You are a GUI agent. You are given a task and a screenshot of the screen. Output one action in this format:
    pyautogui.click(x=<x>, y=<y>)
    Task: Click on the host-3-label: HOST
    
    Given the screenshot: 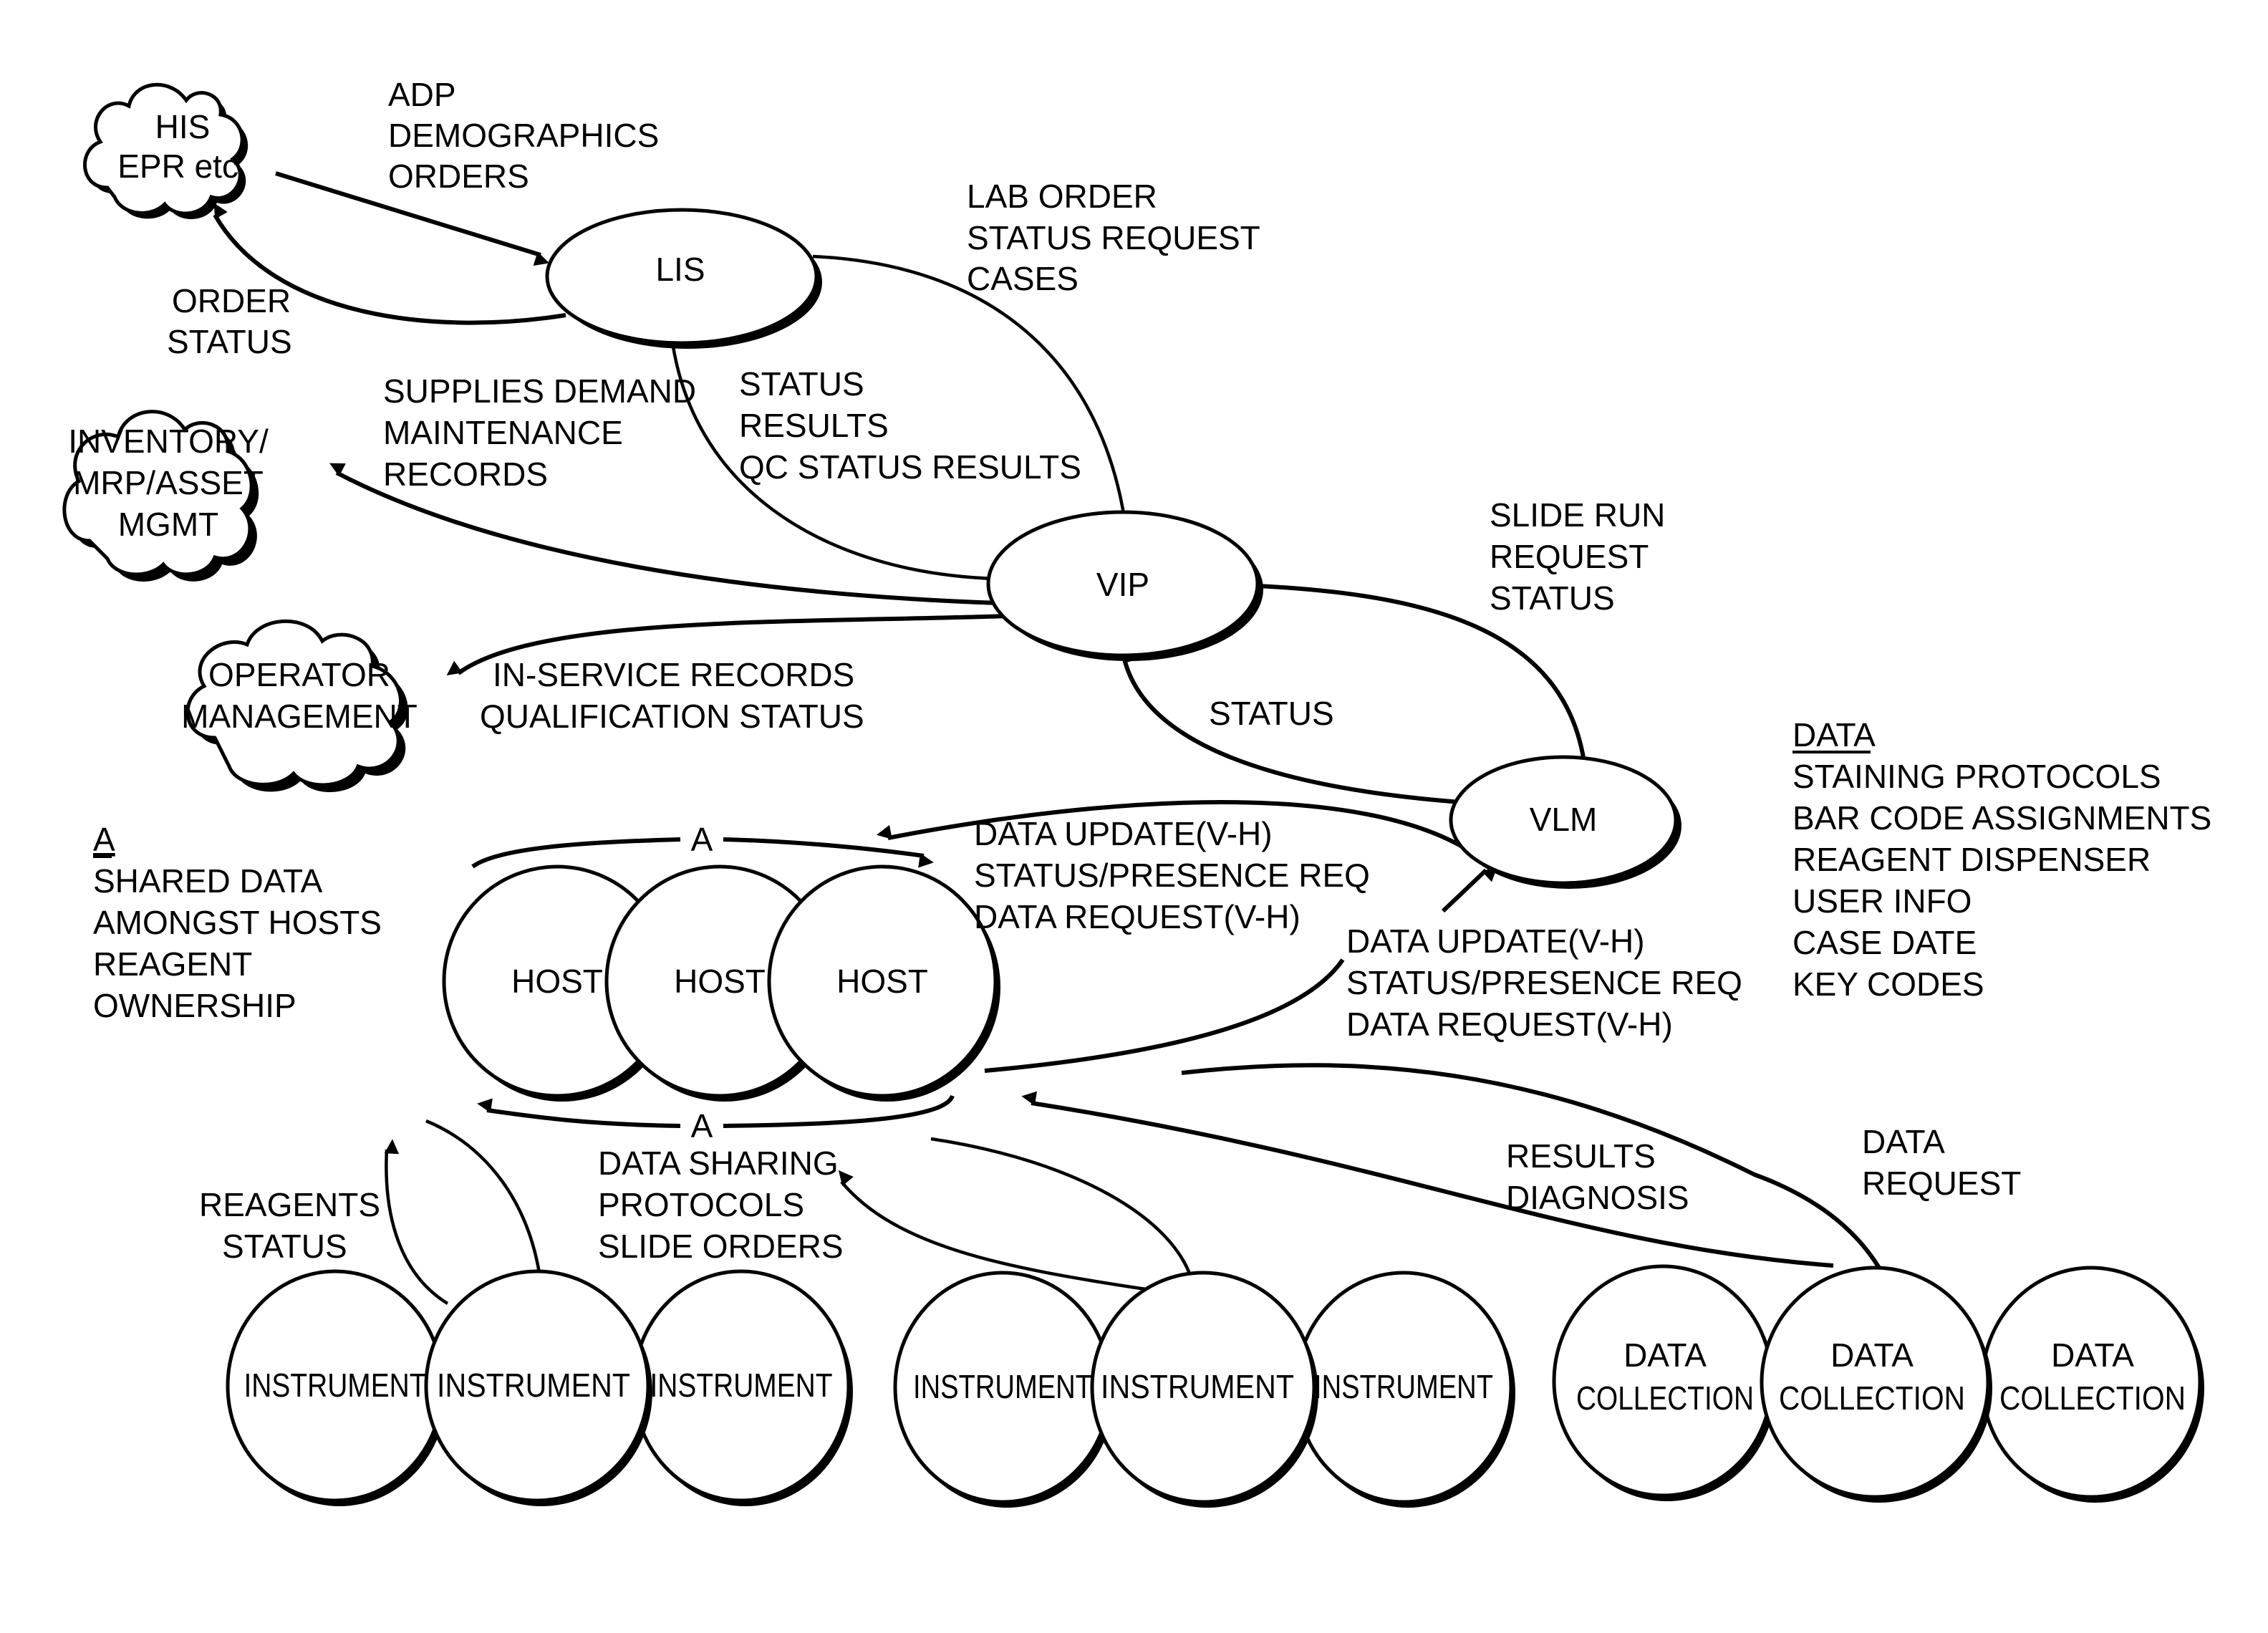 What is the action you would take?
    pyautogui.click(x=882, y=981)
    